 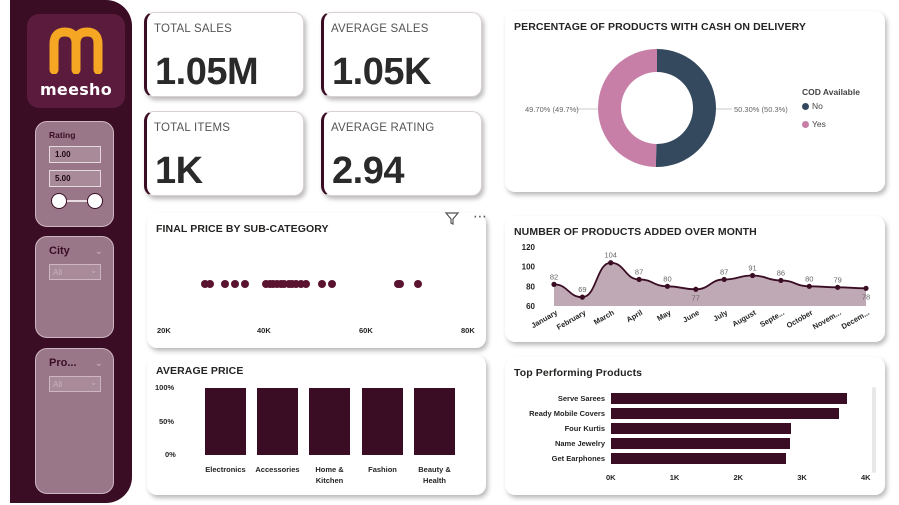 What do you see at coordinates (59, 251) in the screenshot?
I see `city-filter-label: City` at bounding box center [59, 251].